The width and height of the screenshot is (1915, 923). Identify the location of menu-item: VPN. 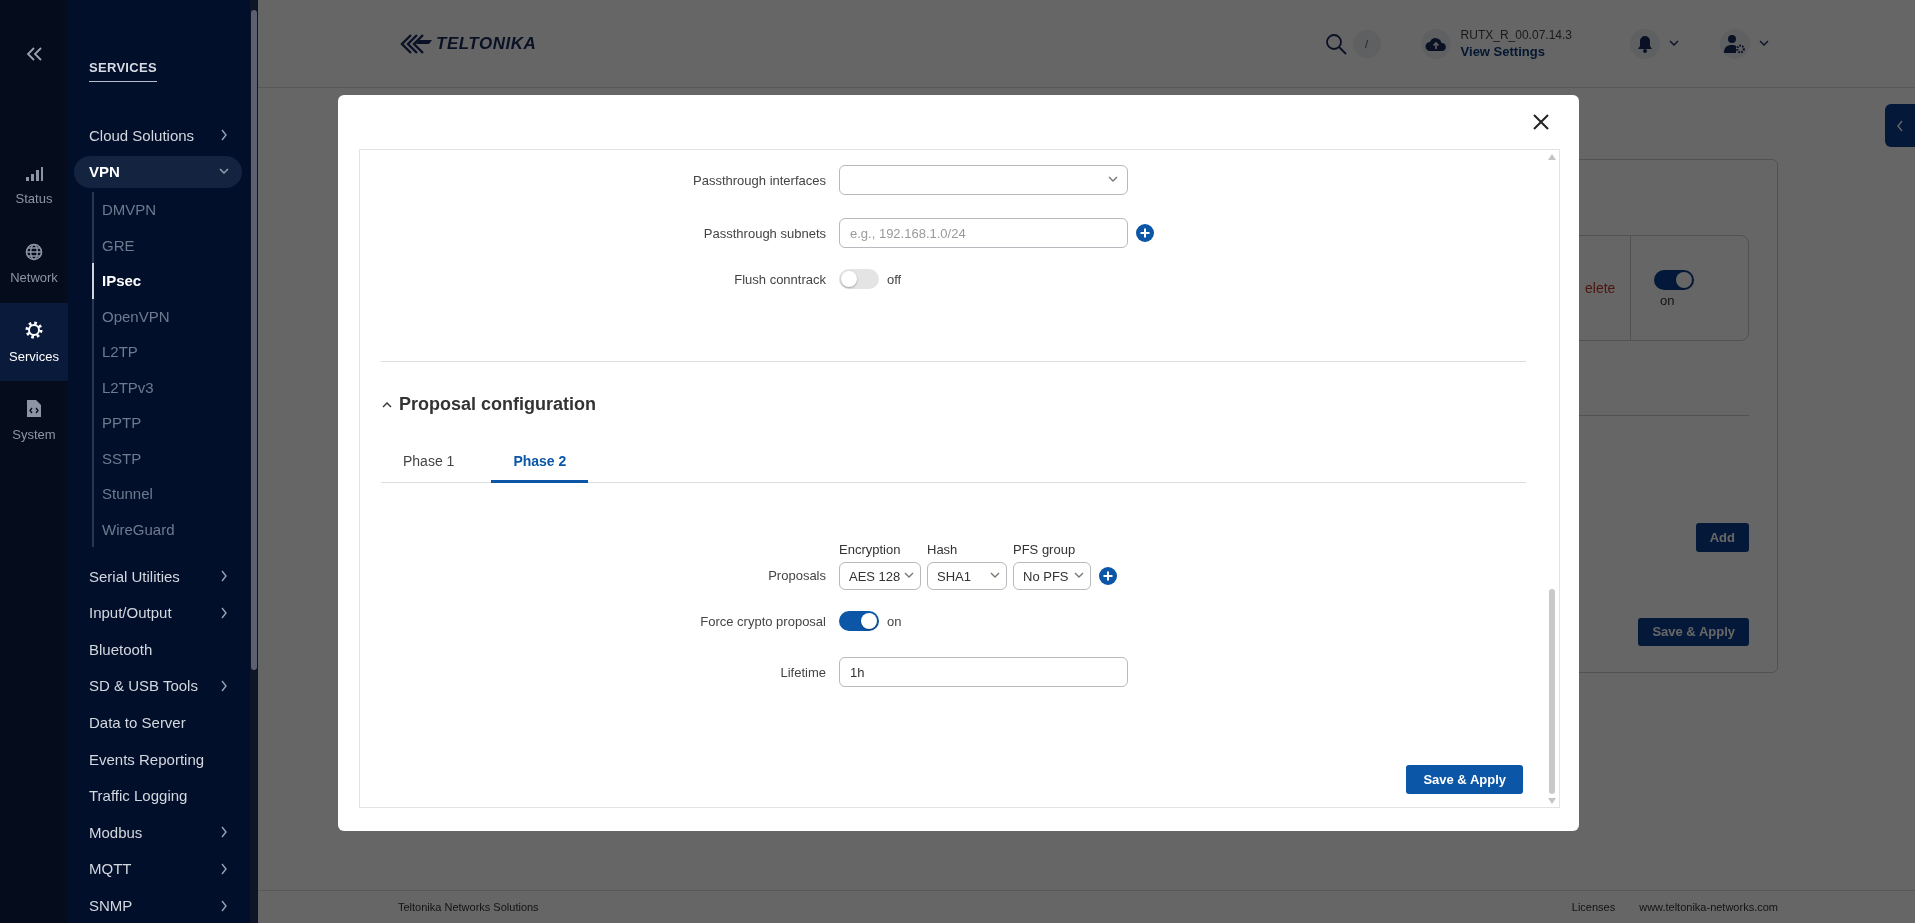
(158, 171).